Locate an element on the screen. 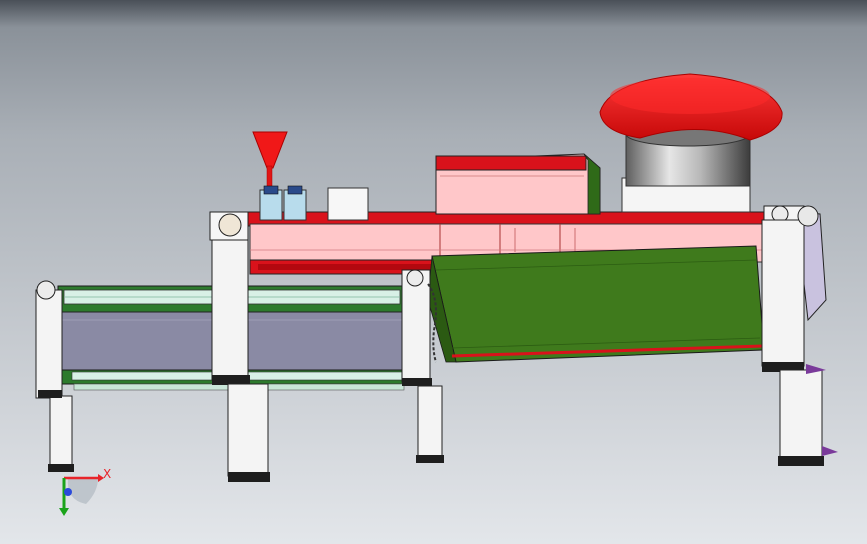  x-axis-label: X is located at coordinates (107, 474).